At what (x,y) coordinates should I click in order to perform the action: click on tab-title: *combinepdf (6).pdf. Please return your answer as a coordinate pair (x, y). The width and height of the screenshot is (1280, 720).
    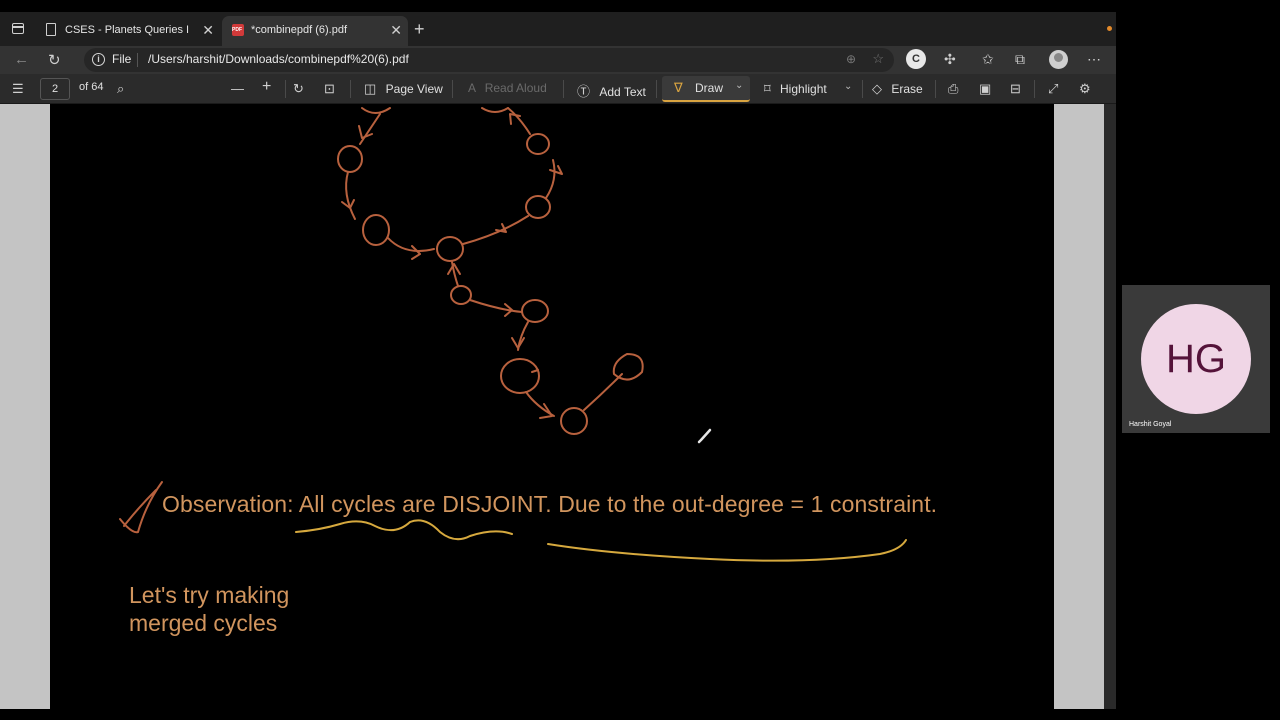
    Looking at the image, I should click on (299, 30).